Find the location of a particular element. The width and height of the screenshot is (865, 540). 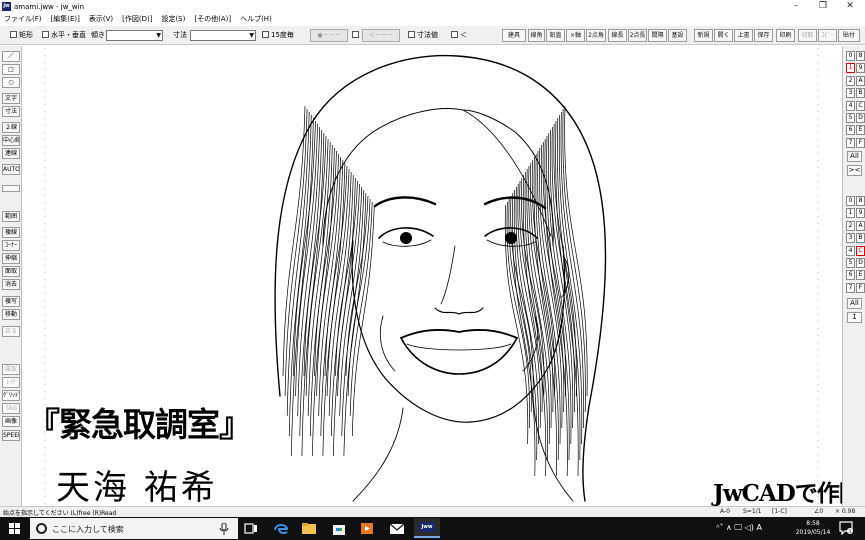

tool-button-16: 複写 is located at coordinates (11, 301).